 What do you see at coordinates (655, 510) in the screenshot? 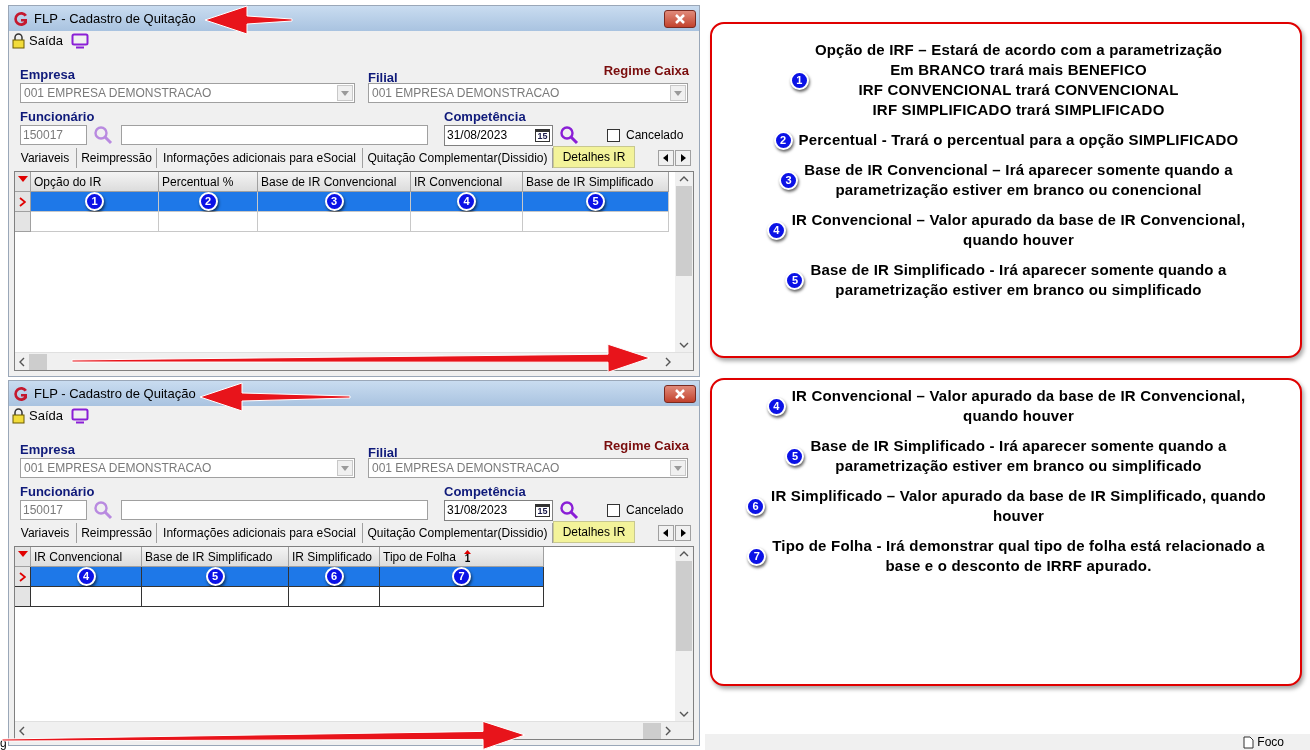
I see `checkbox-label: Cancelado` at bounding box center [655, 510].